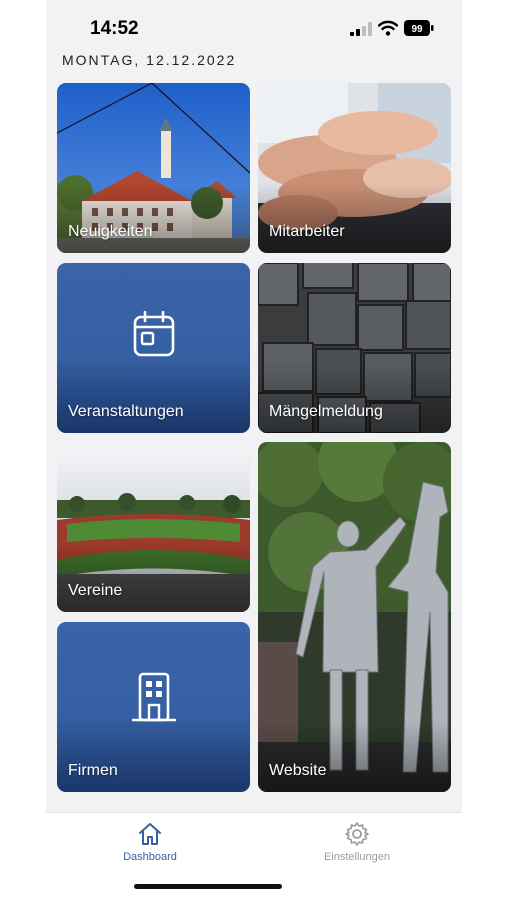 Image resolution: width=507 pixels, height=900 pixels. Describe the element at coordinates (307, 231) in the screenshot. I see `tile-label: Mitarbeiter` at that location.